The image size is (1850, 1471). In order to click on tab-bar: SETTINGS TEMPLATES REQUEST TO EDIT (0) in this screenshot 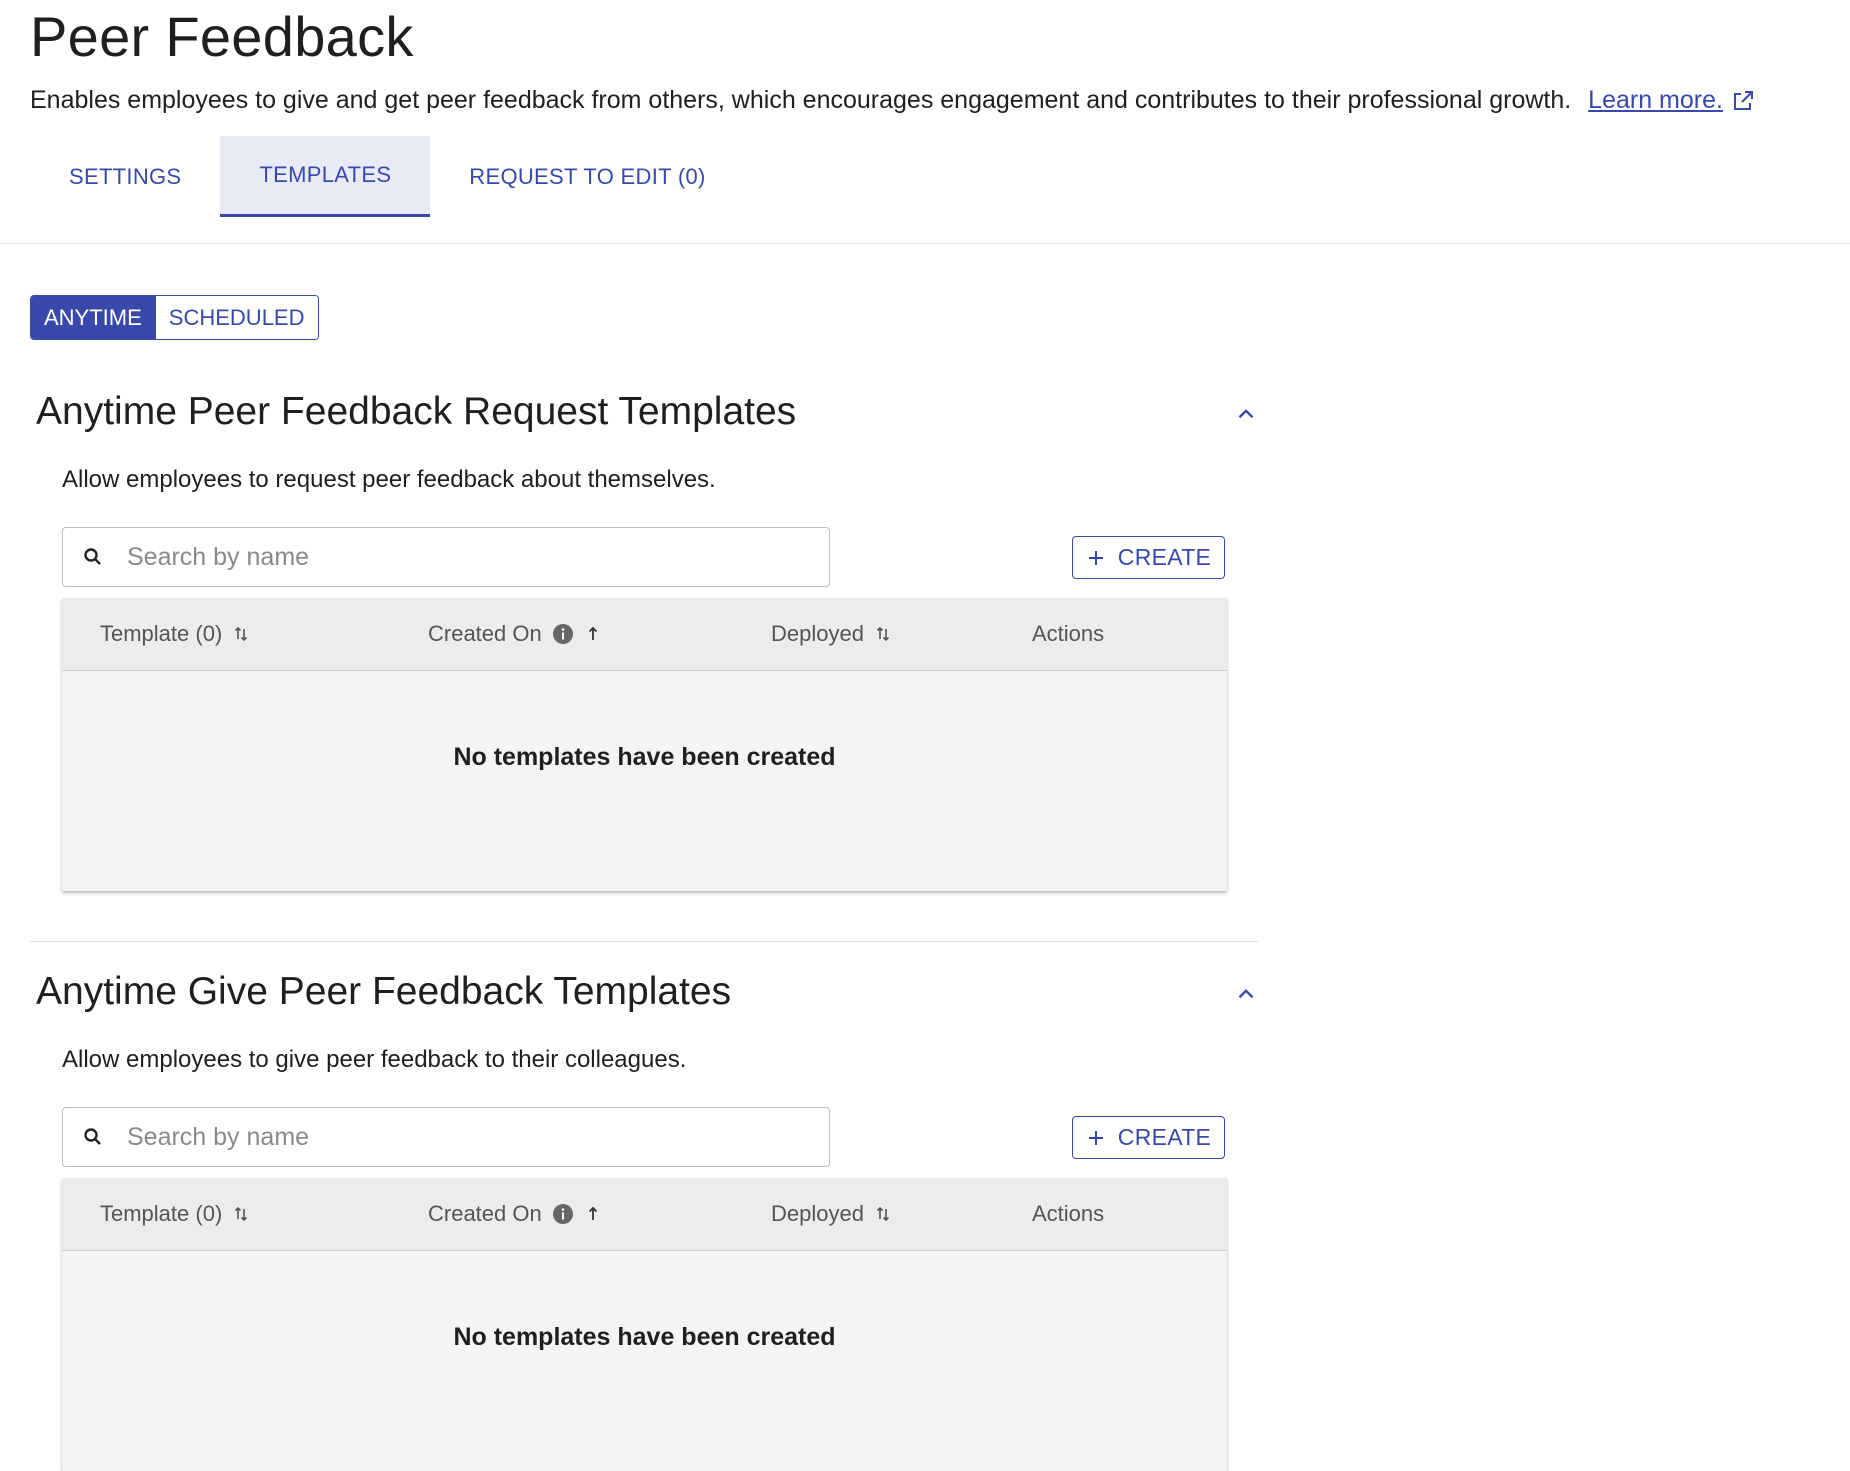, I will do `click(387, 176)`.